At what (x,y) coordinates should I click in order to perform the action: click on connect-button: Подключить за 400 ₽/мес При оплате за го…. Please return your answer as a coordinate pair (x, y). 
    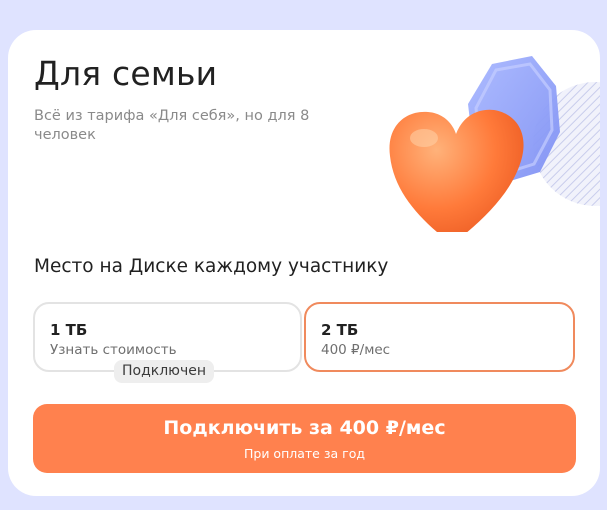
    Looking at the image, I should click on (304, 438).